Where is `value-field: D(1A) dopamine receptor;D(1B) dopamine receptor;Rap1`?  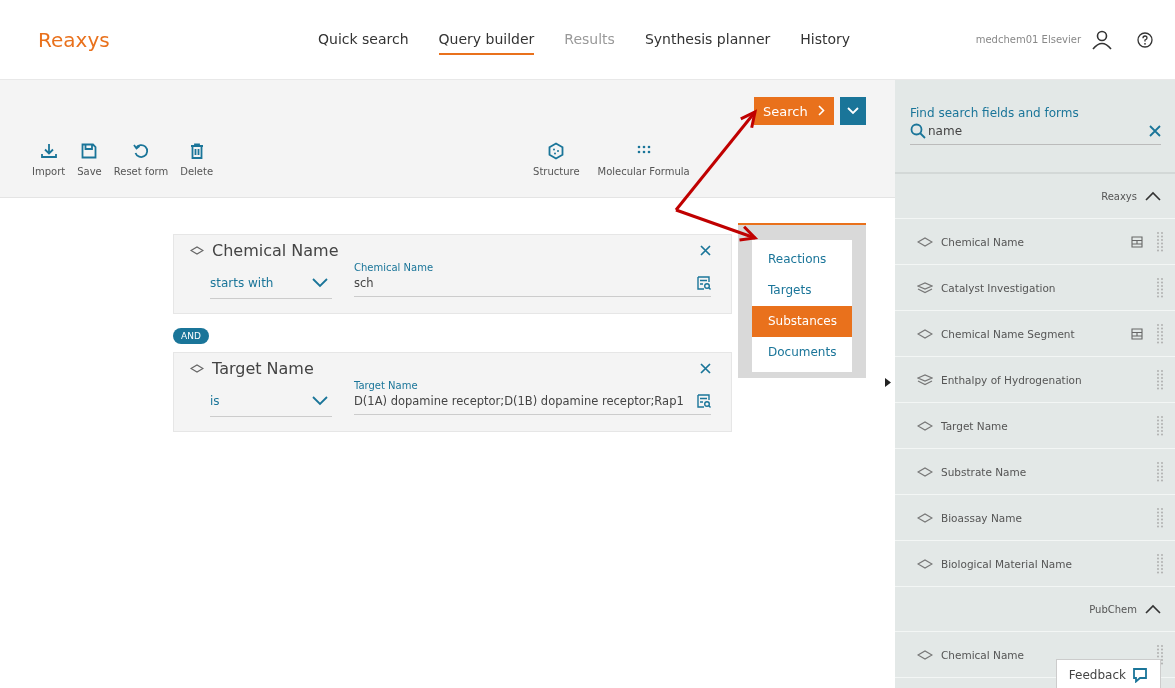 value-field: D(1A) dopamine receptor;D(1B) dopamine receptor;Rap1 is located at coordinates (532, 403).